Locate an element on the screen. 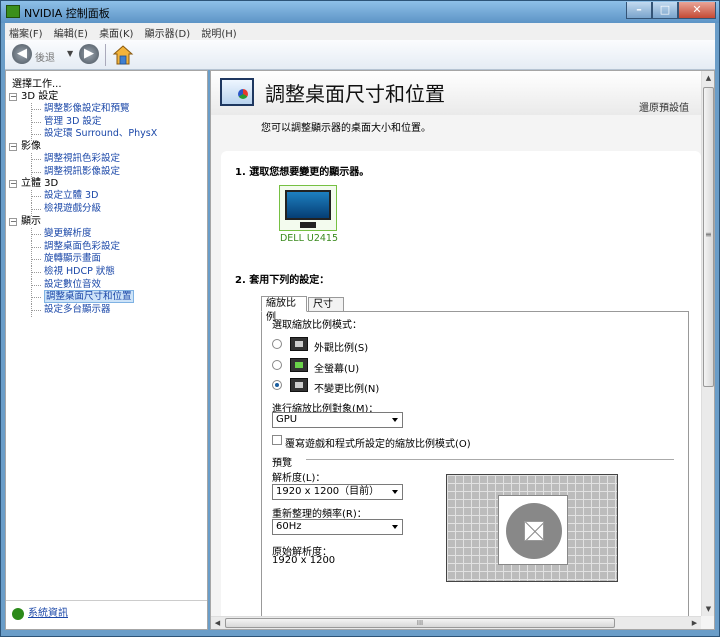  perform-scaling-on-select: GPU is located at coordinates (337, 420).